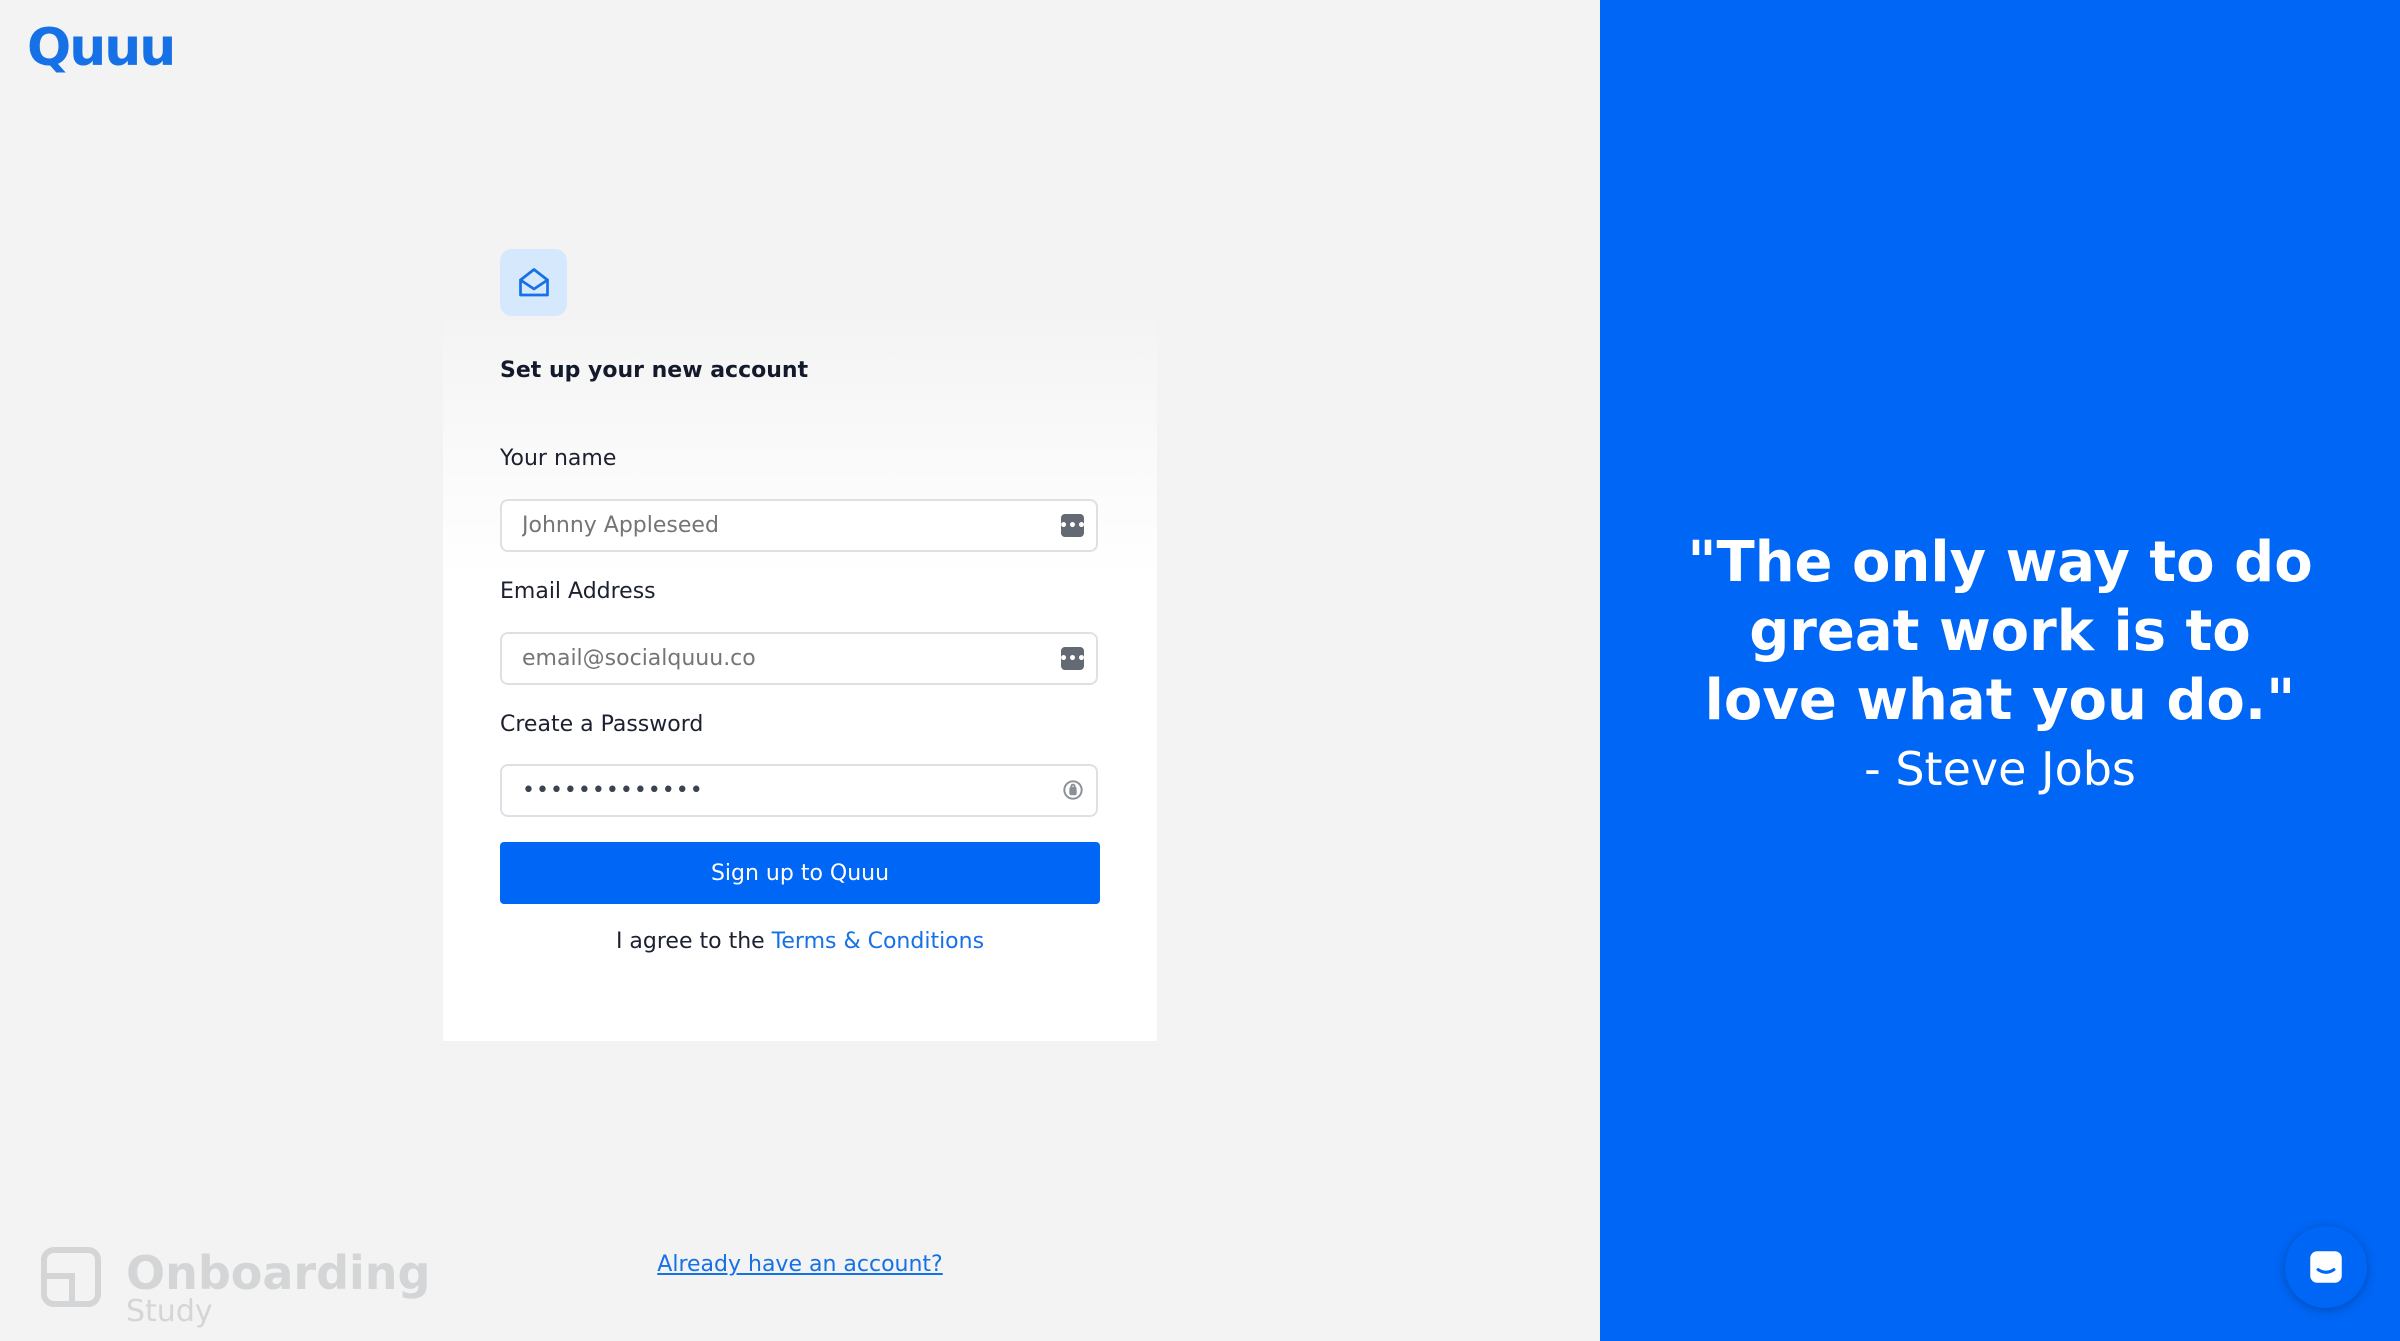 This screenshot has width=2400, height=1341. Describe the element at coordinates (1073, 790) in the screenshot. I see `key-icon` at that location.